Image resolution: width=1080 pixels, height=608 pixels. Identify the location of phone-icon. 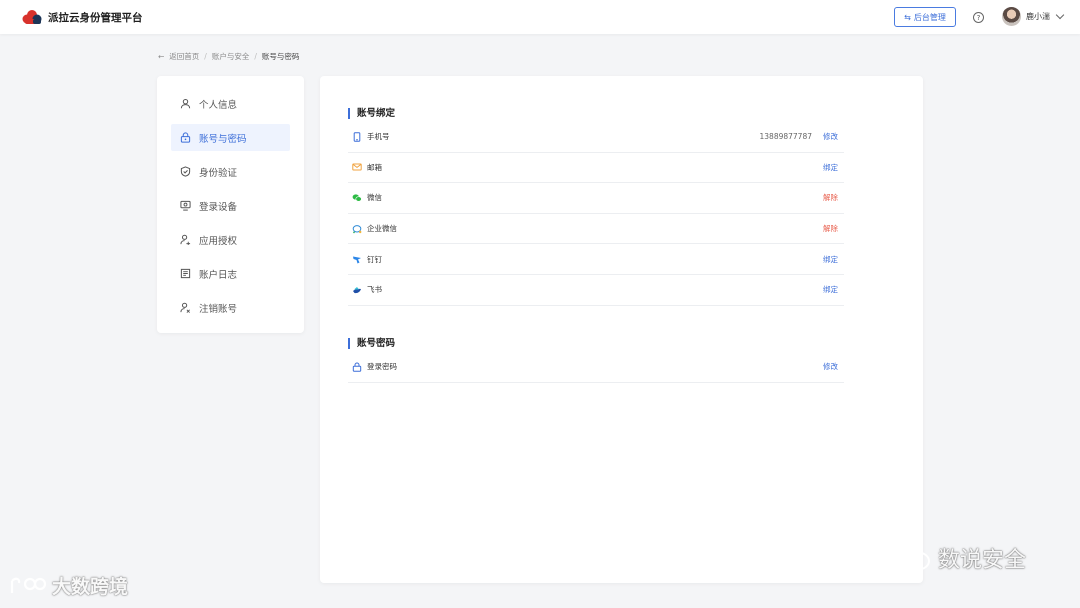
(357, 137).